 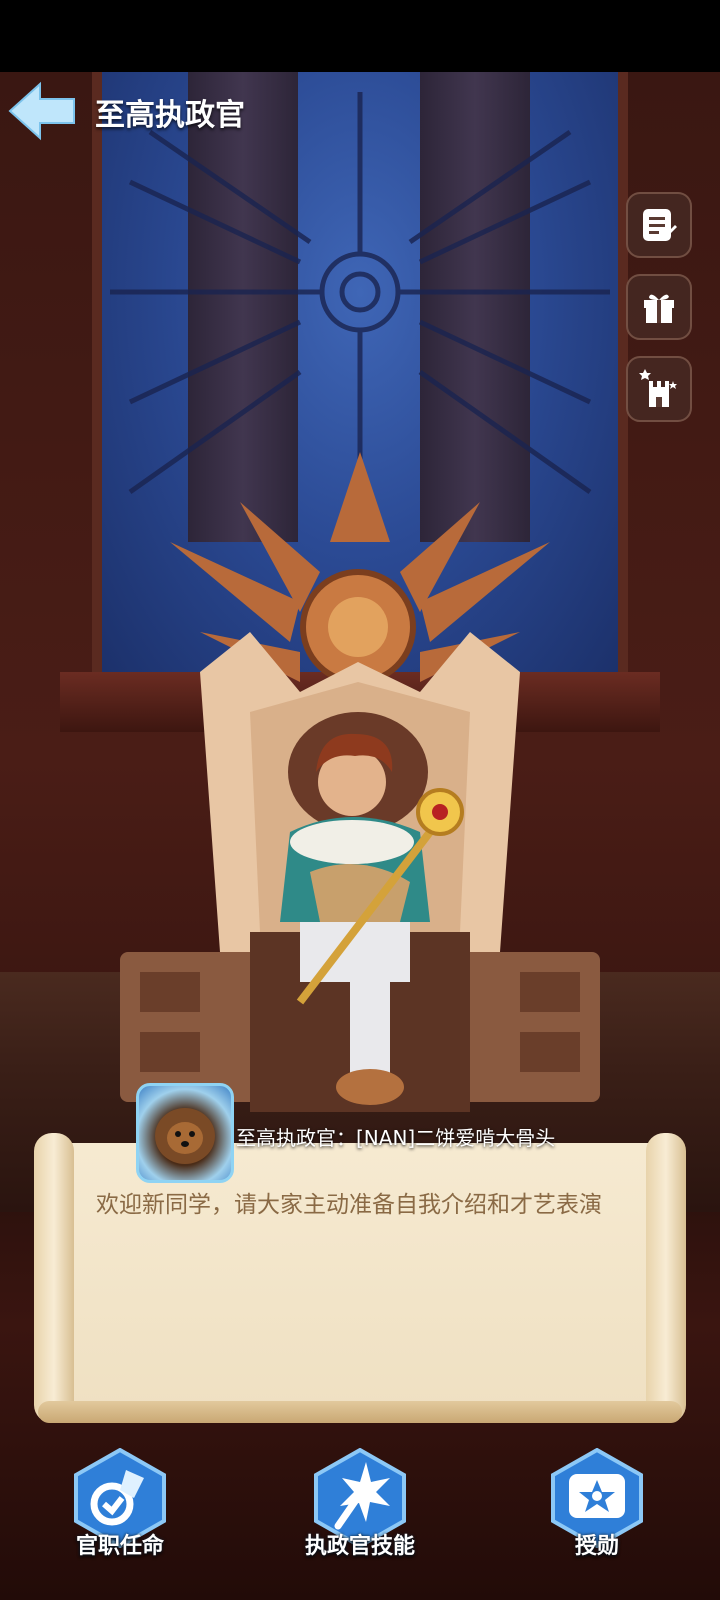 What do you see at coordinates (120, 1508) in the screenshot?
I see `appoint-button: 官职任命` at bounding box center [120, 1508].